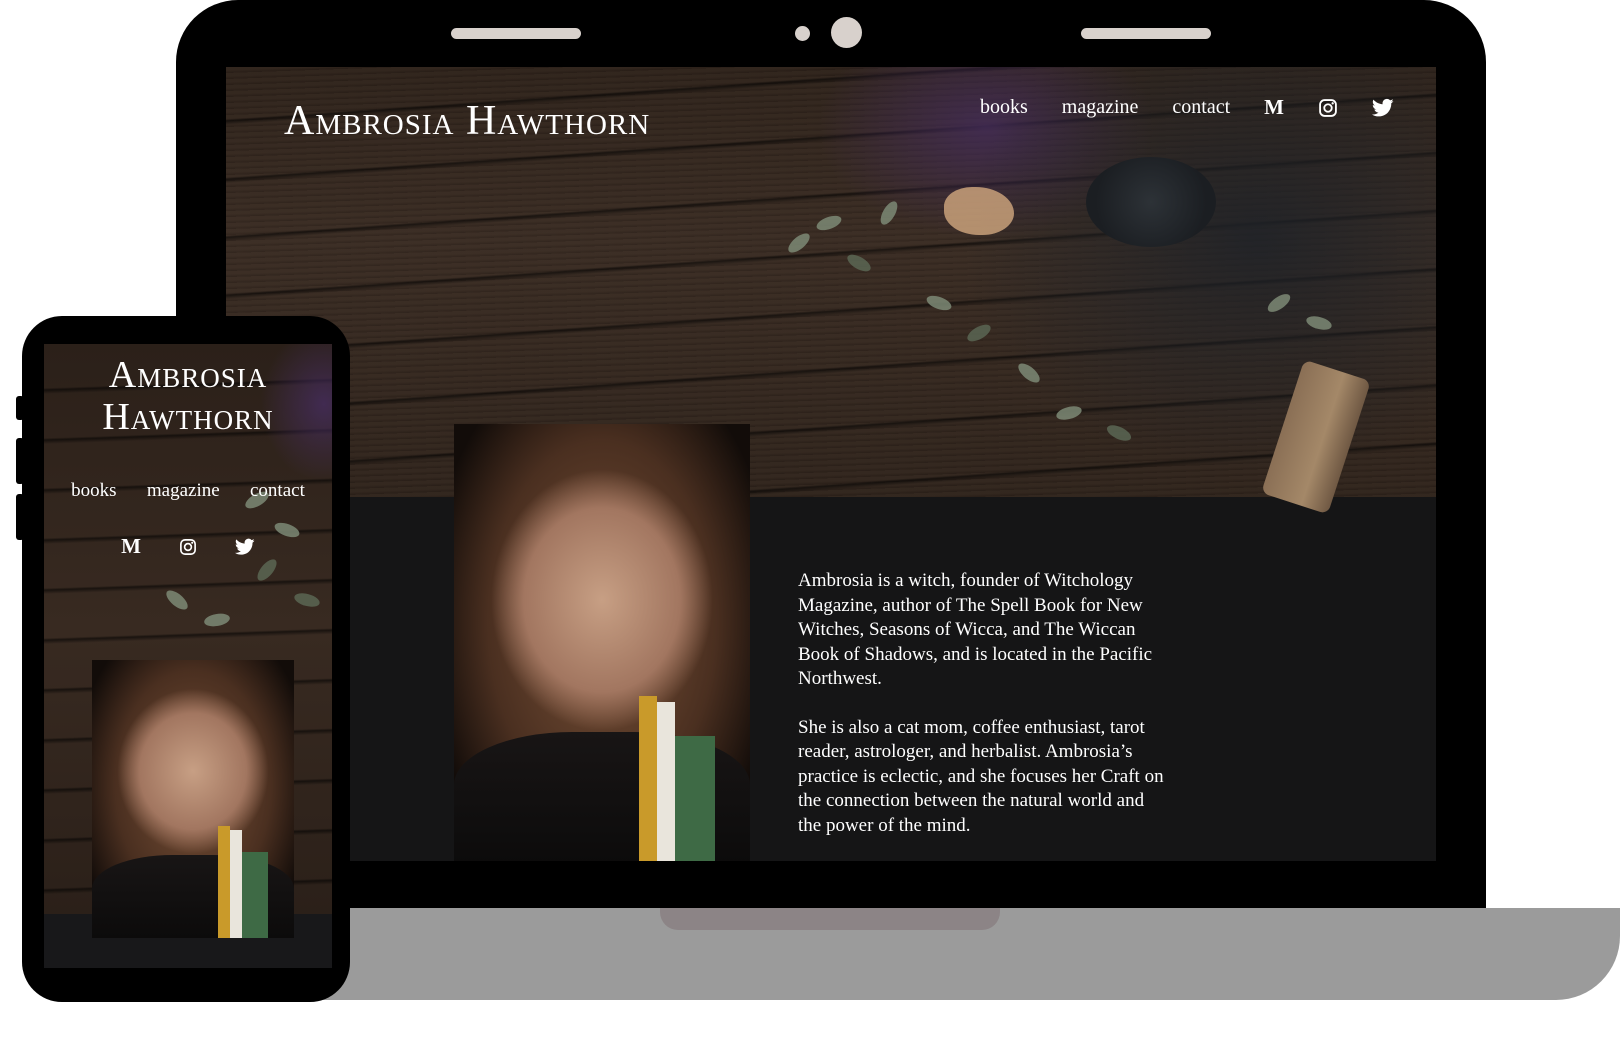 This screenshot has width=1620, height=1050. What do you see at coordinates (802, 33) in the screenshot?
I see `laptop-sensor` at bounding box center [802, 33].